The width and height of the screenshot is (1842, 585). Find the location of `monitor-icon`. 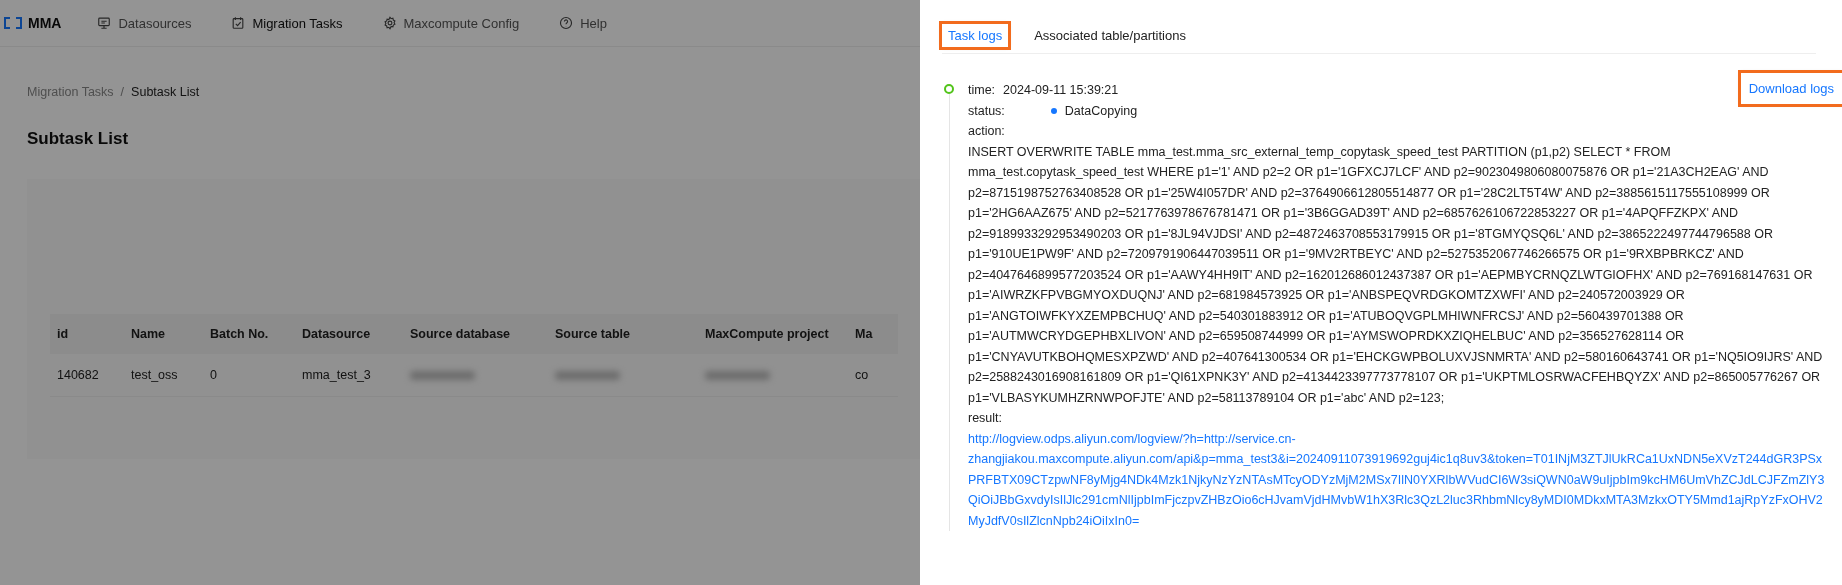

monitor-icon is located at coordinates (104, 23).